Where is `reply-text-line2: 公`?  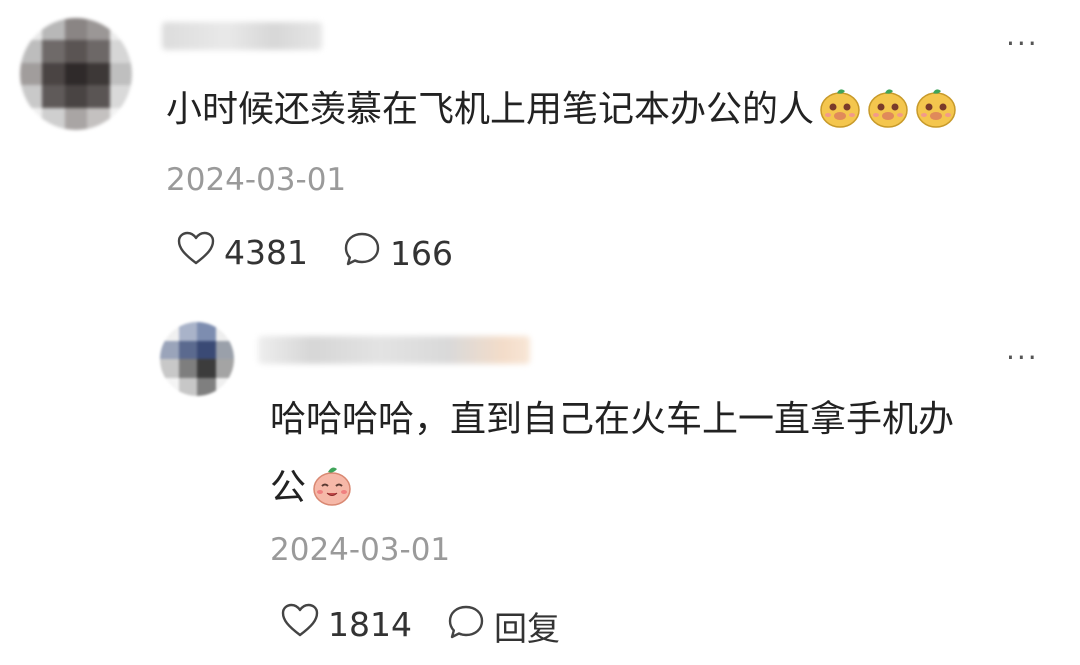 reply-text-line2: 公 is located at coordinates (665, 492).